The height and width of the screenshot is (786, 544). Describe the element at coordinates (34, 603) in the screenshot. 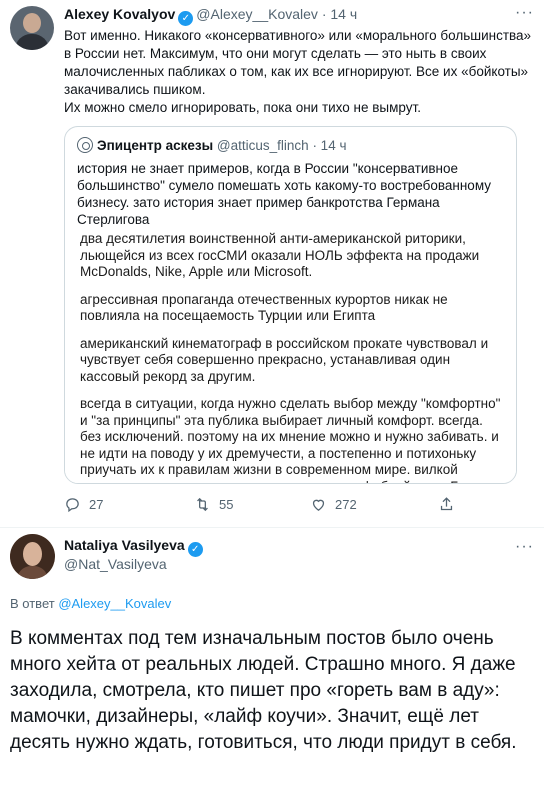

I see `reply-prefix: В ответ` at that location.